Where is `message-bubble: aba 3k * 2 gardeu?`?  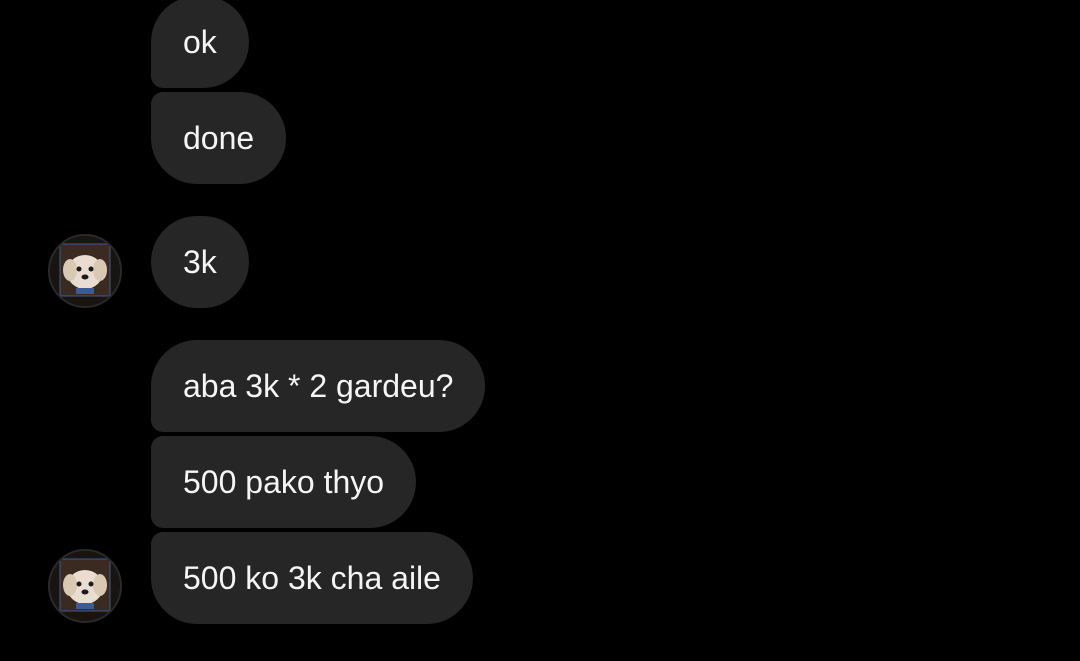
message-bubble: aba 3k * 2 gardeu? is located at coordinates (318, 386).